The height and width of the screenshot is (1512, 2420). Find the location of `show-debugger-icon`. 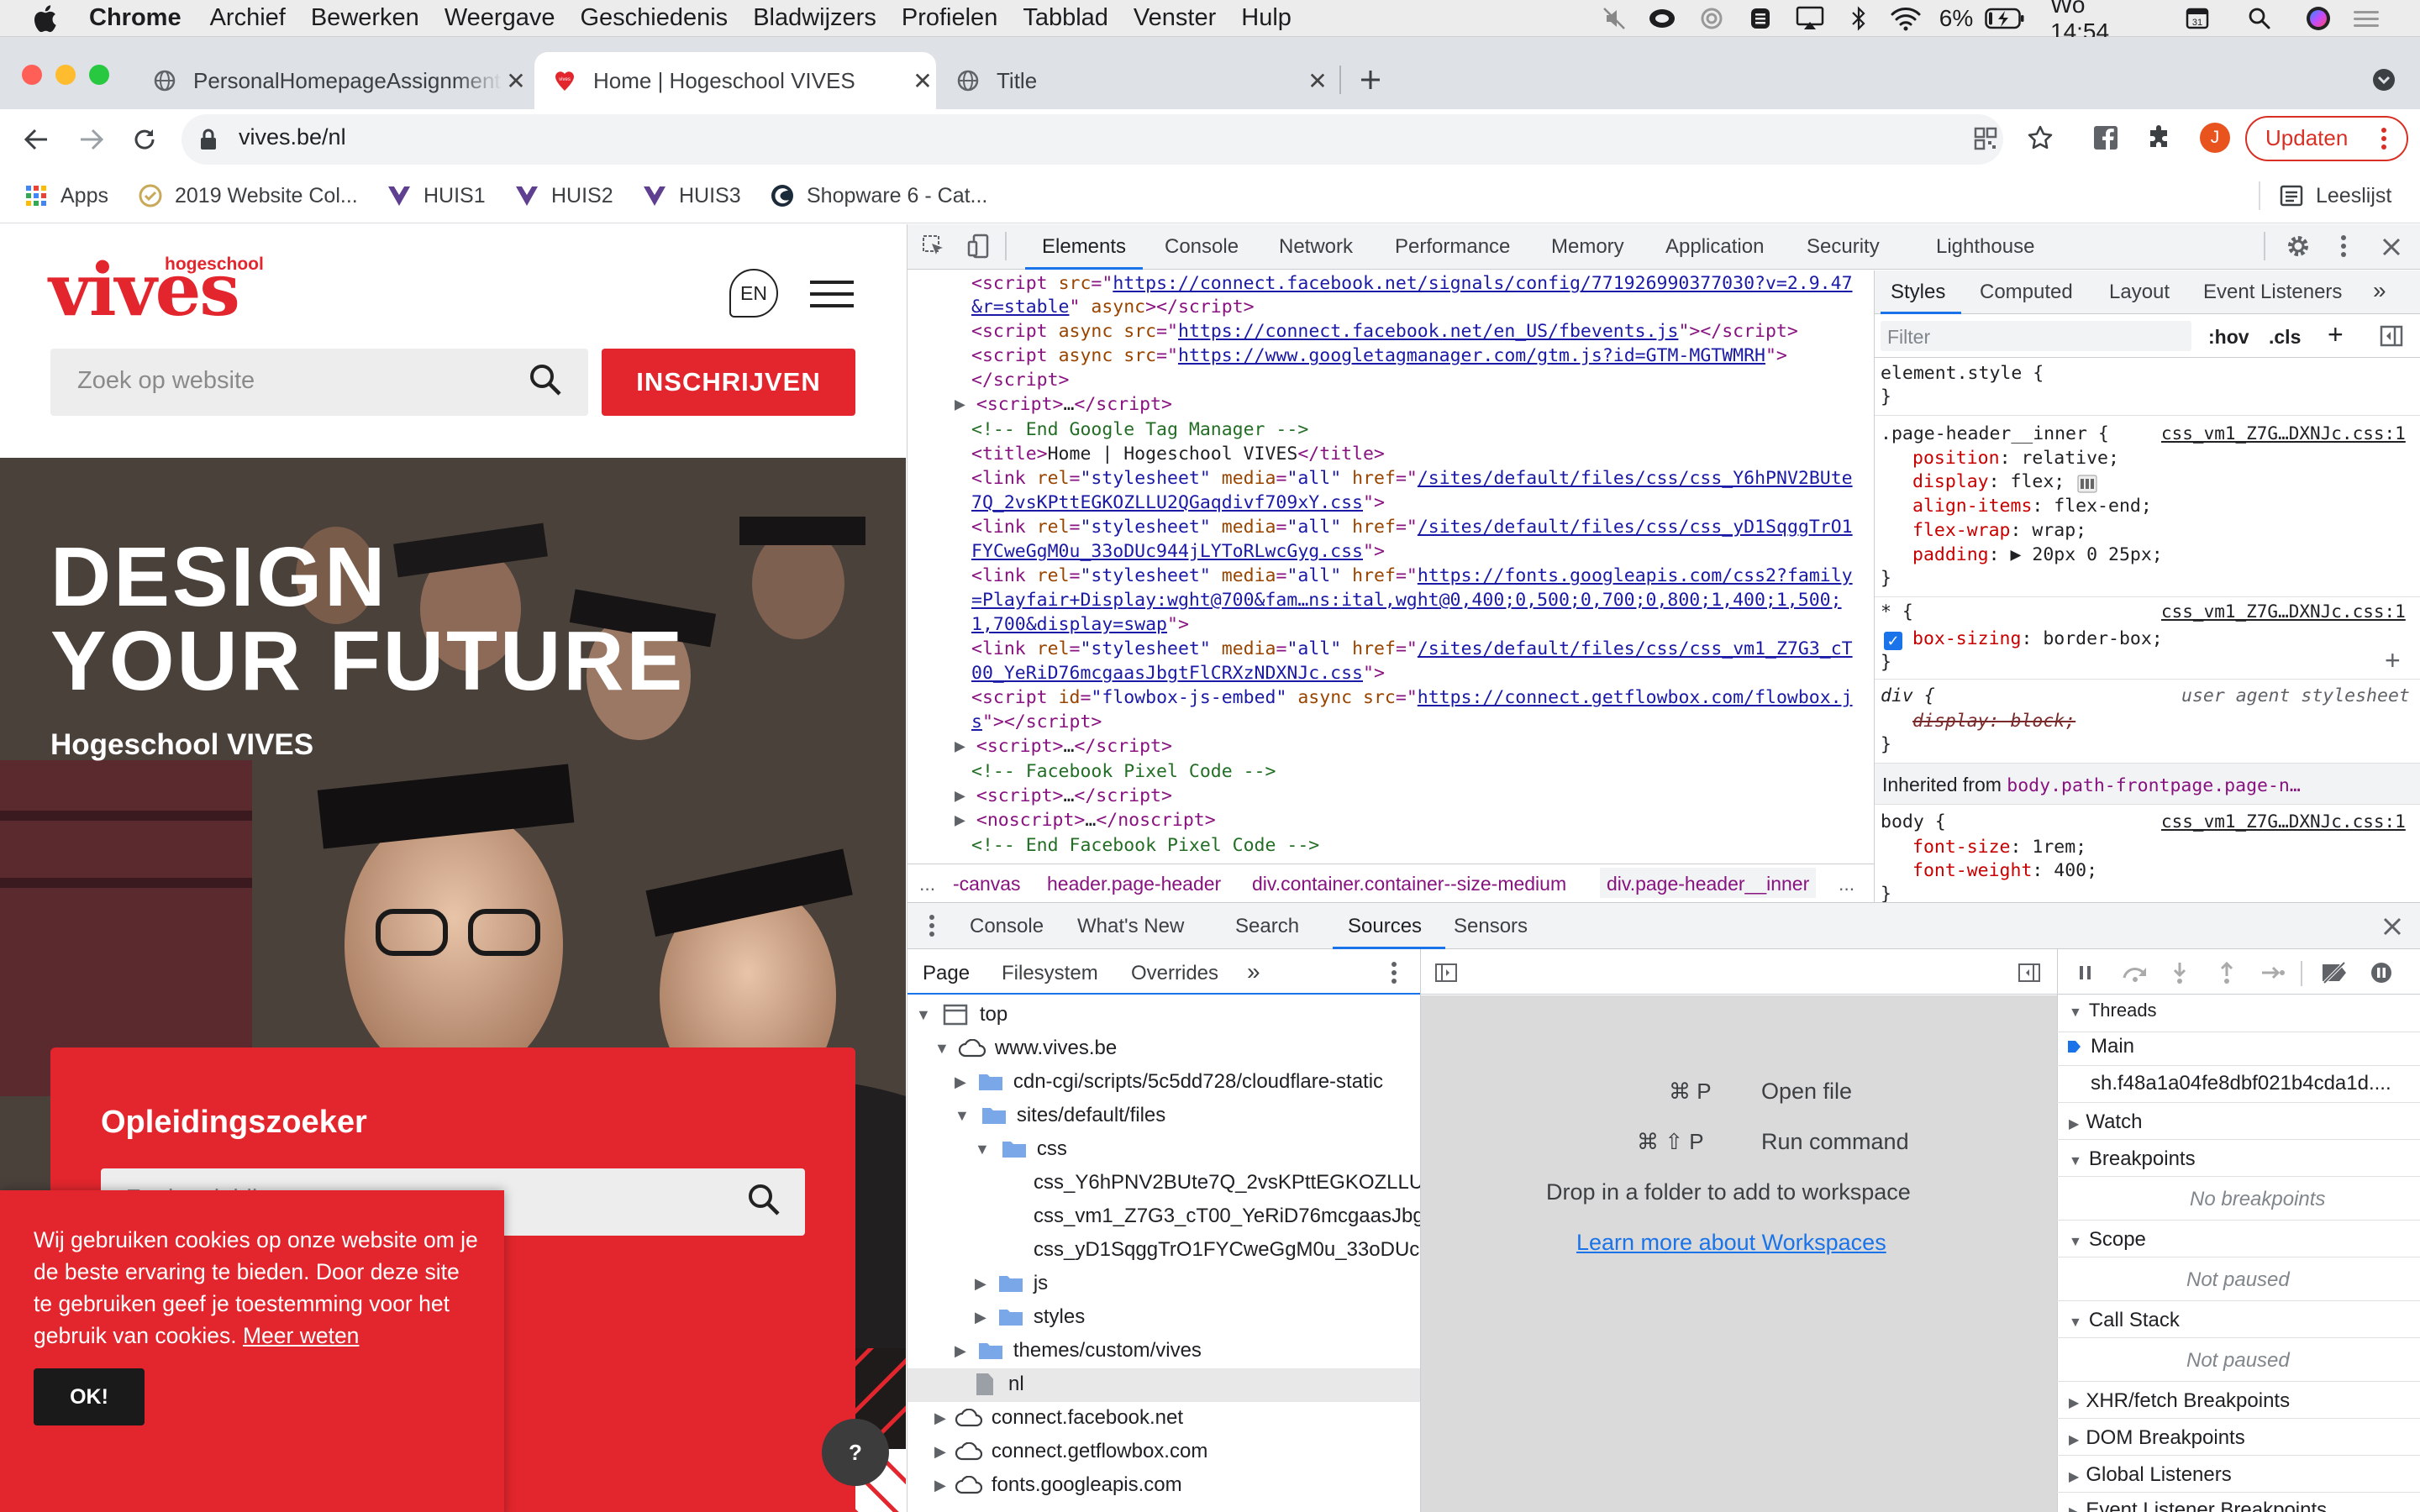

show-debugger-icon is located at coordinates (2029, 973).